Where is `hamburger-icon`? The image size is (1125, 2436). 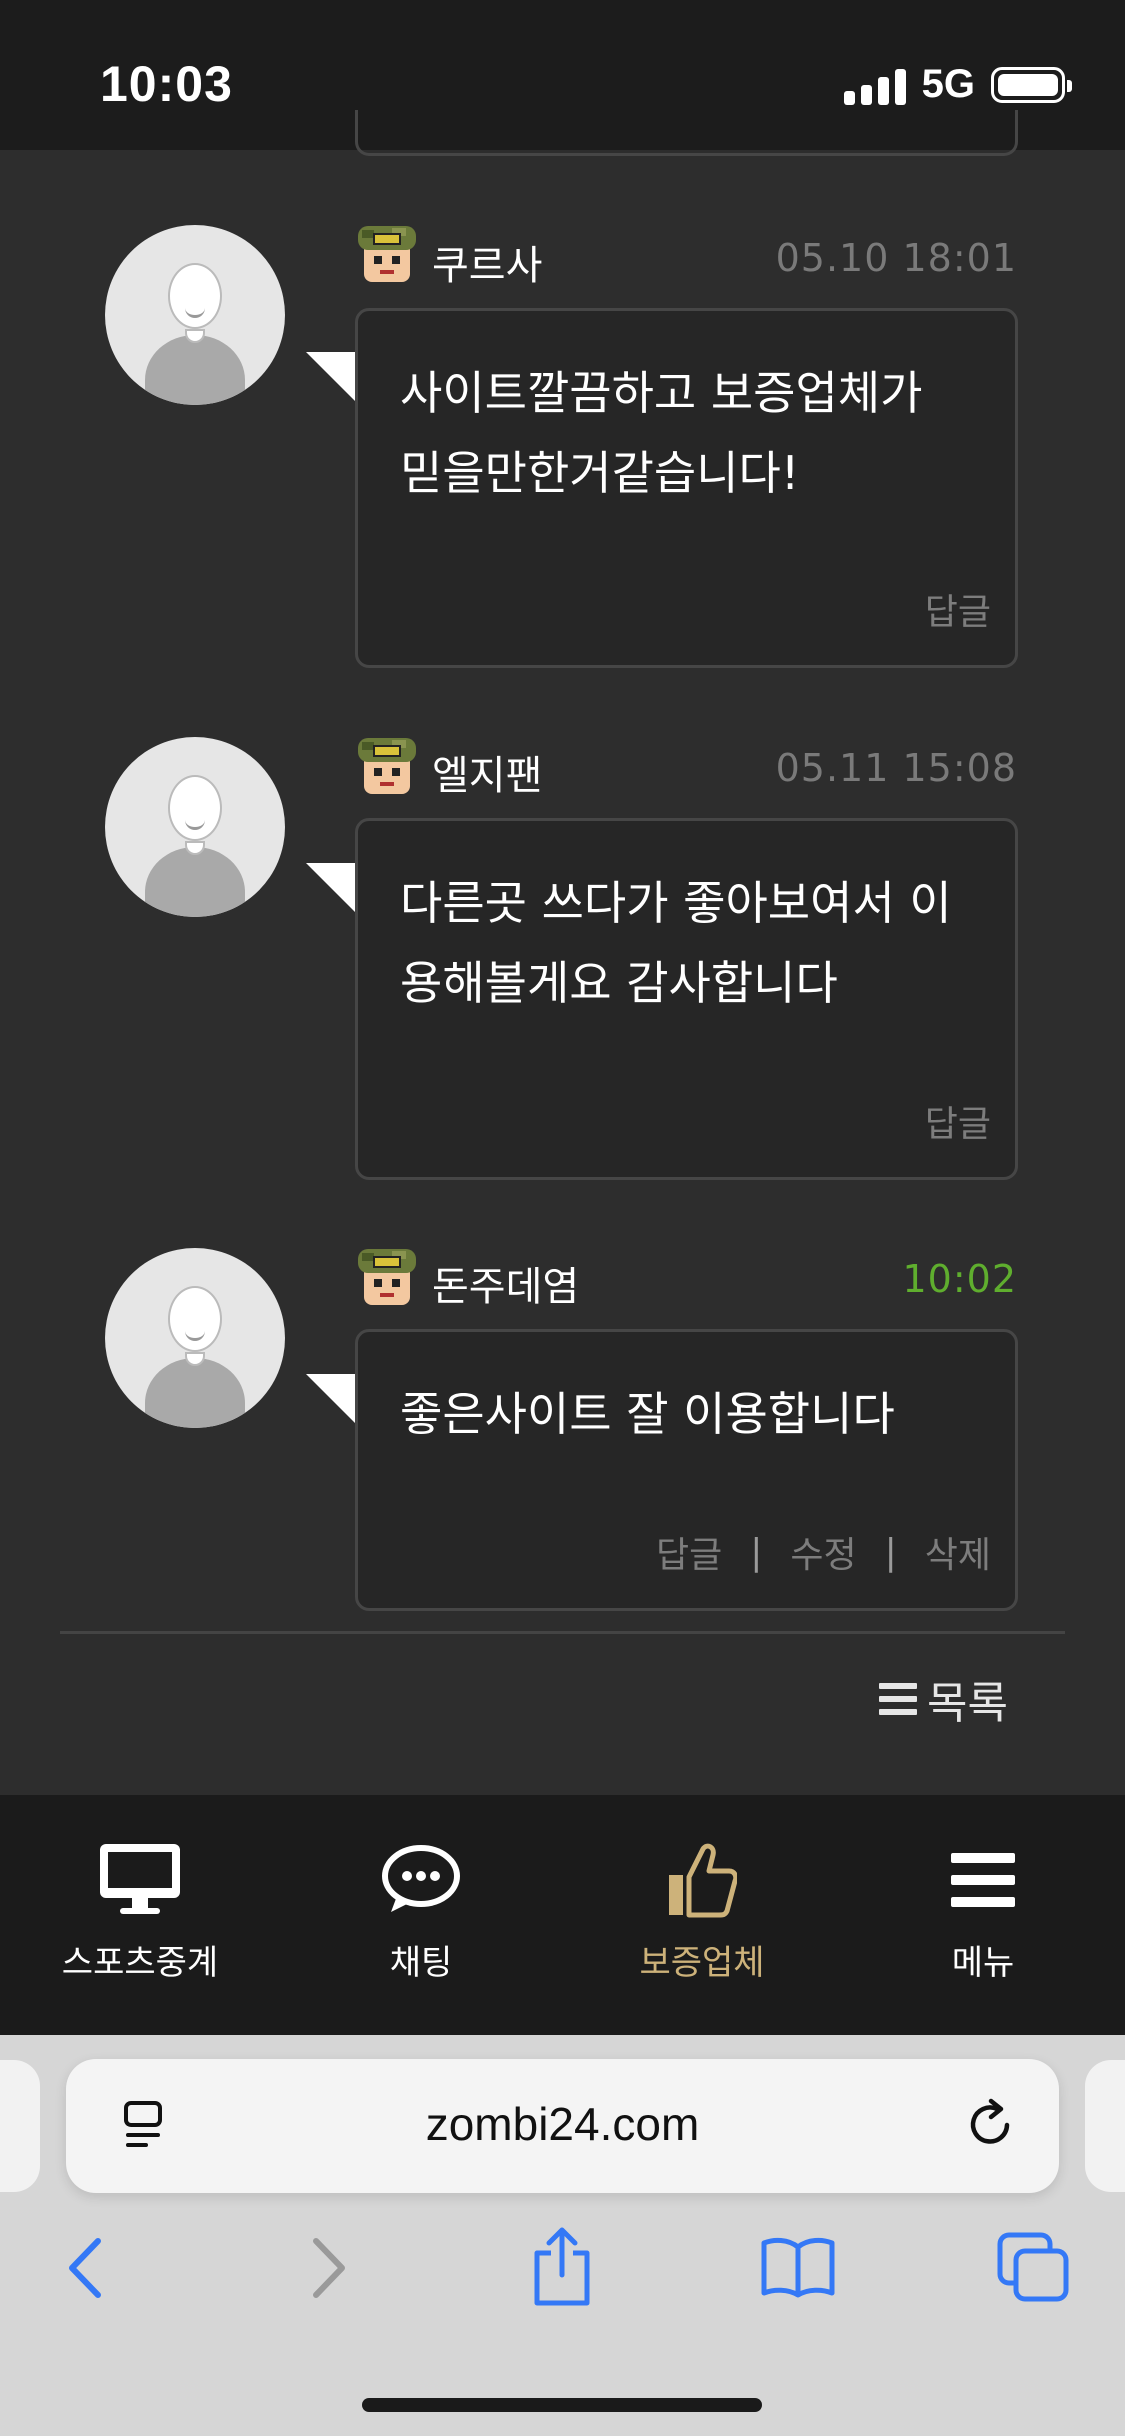
hamburger-icon is located at coordinates (983, 1880).